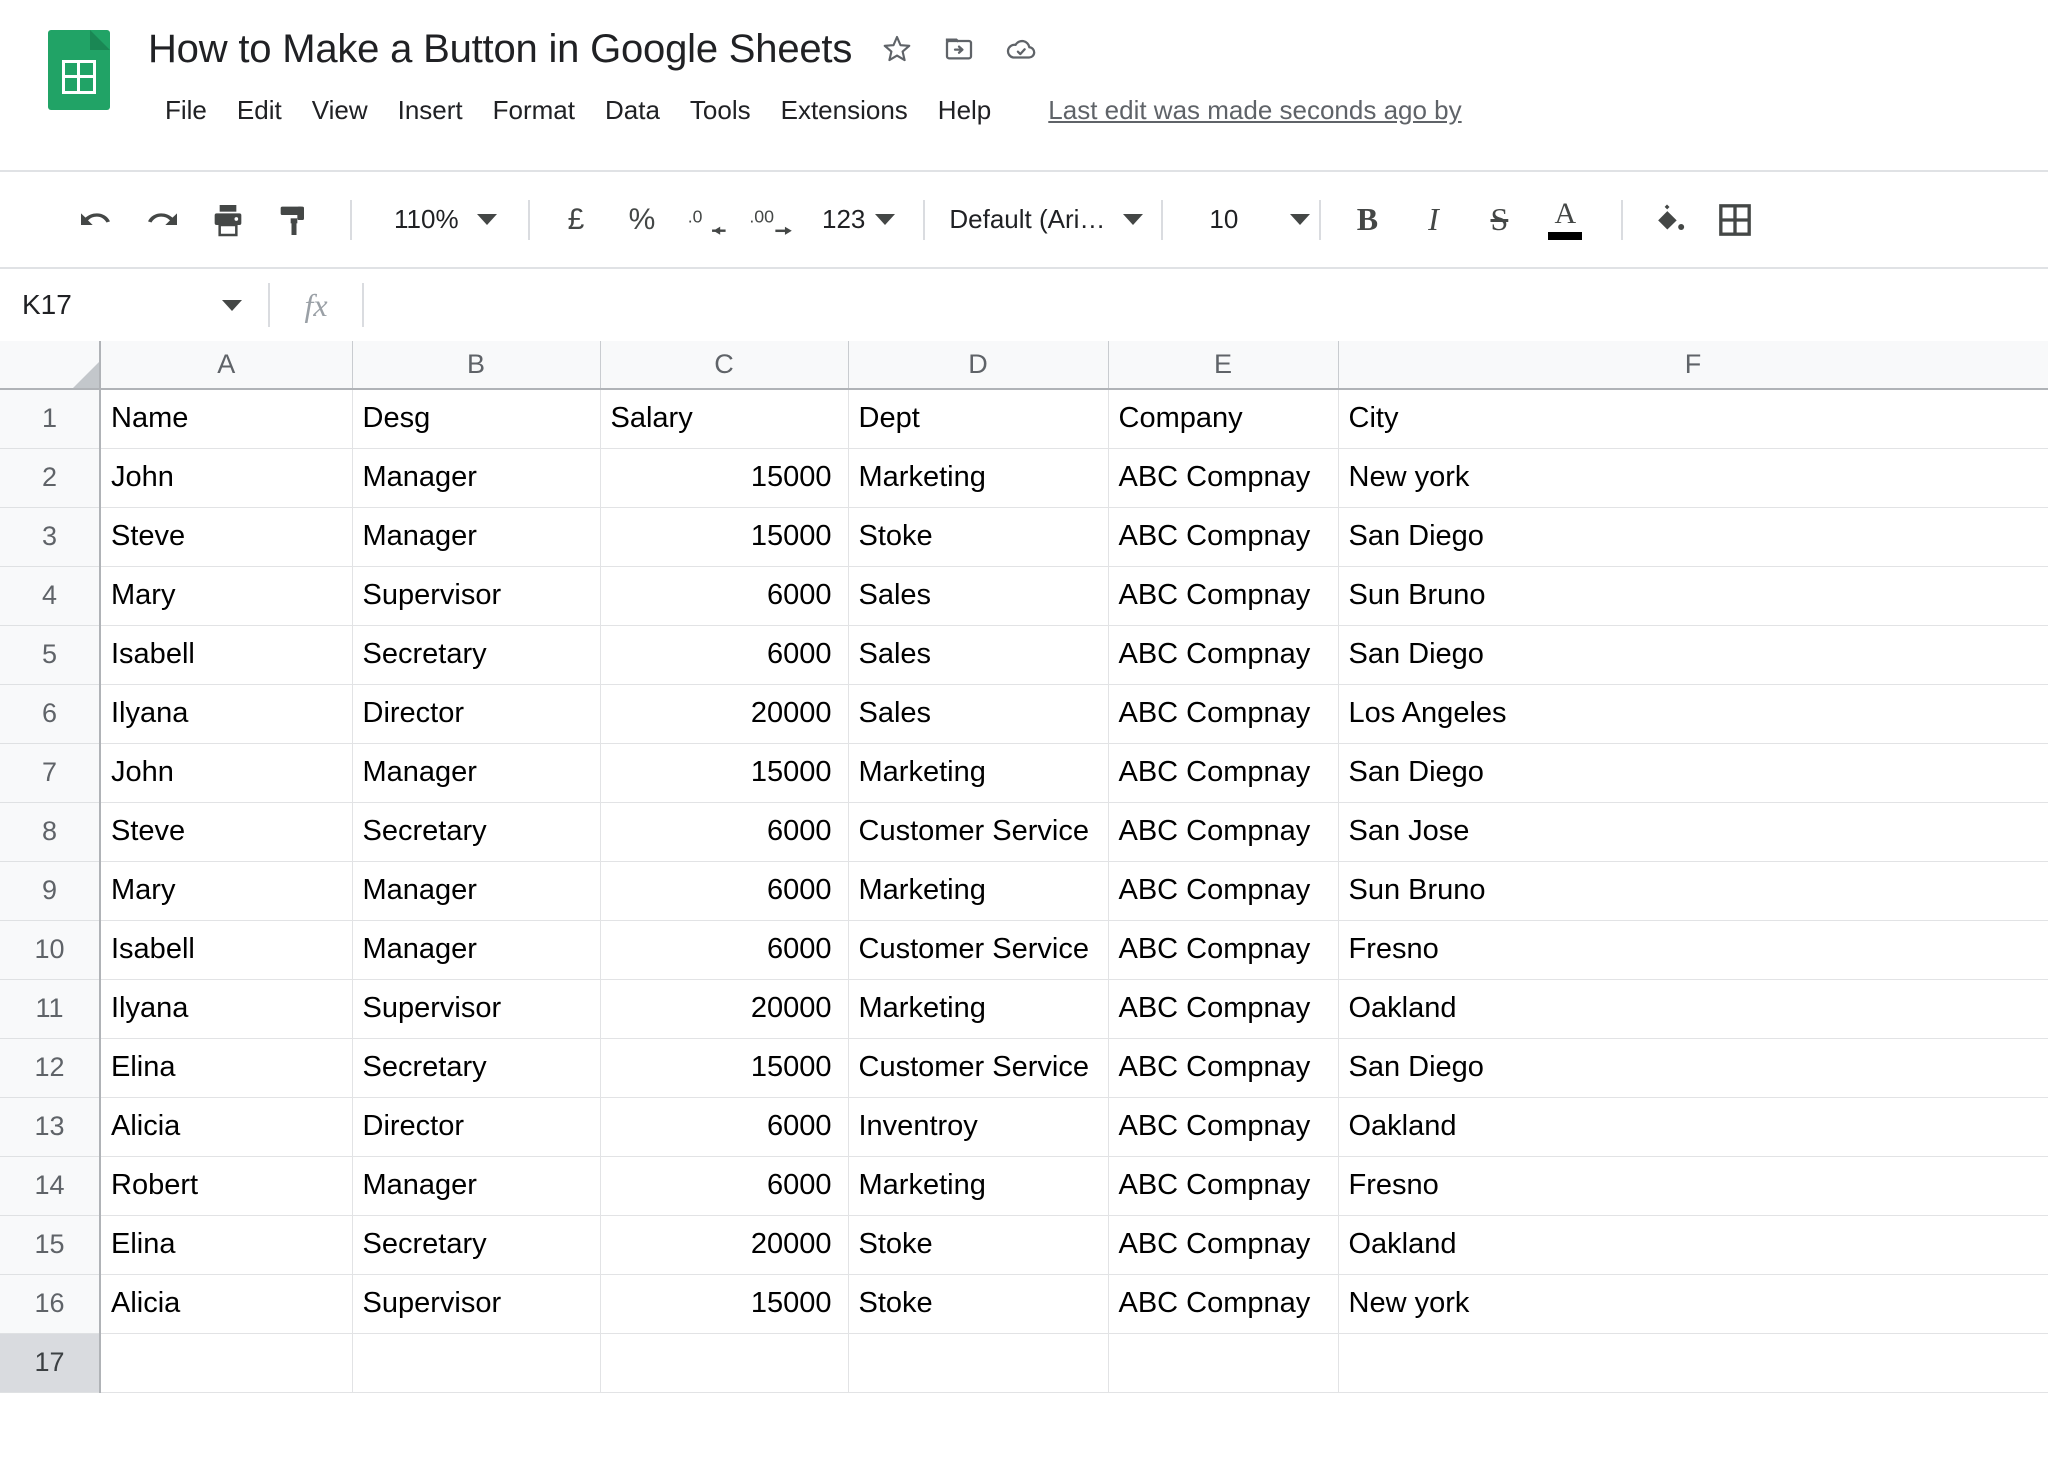 This screenshot has width=2048, height=1461. Describe the element at coordinates (500, 49) in the screenshot. I see `document-title: How to Make a Button in Google Sheets` at that location.